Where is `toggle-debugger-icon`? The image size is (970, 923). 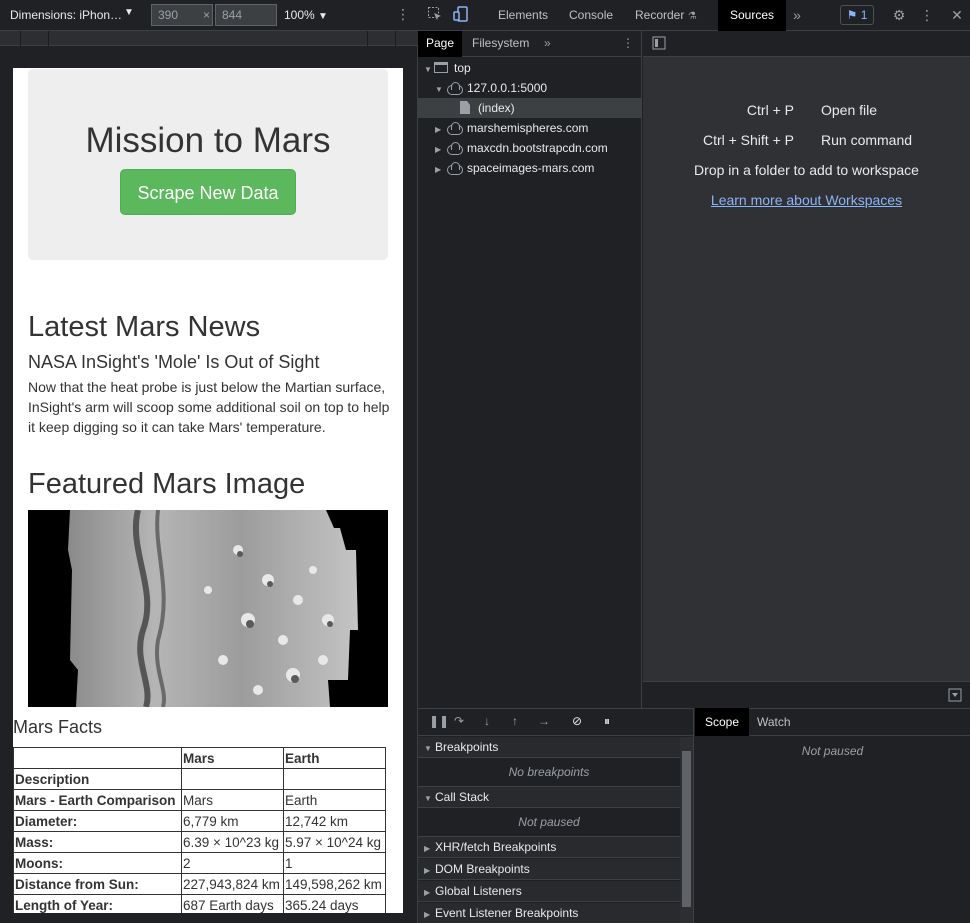 toggle-debugger-icon is located at coordinates (955, 697).